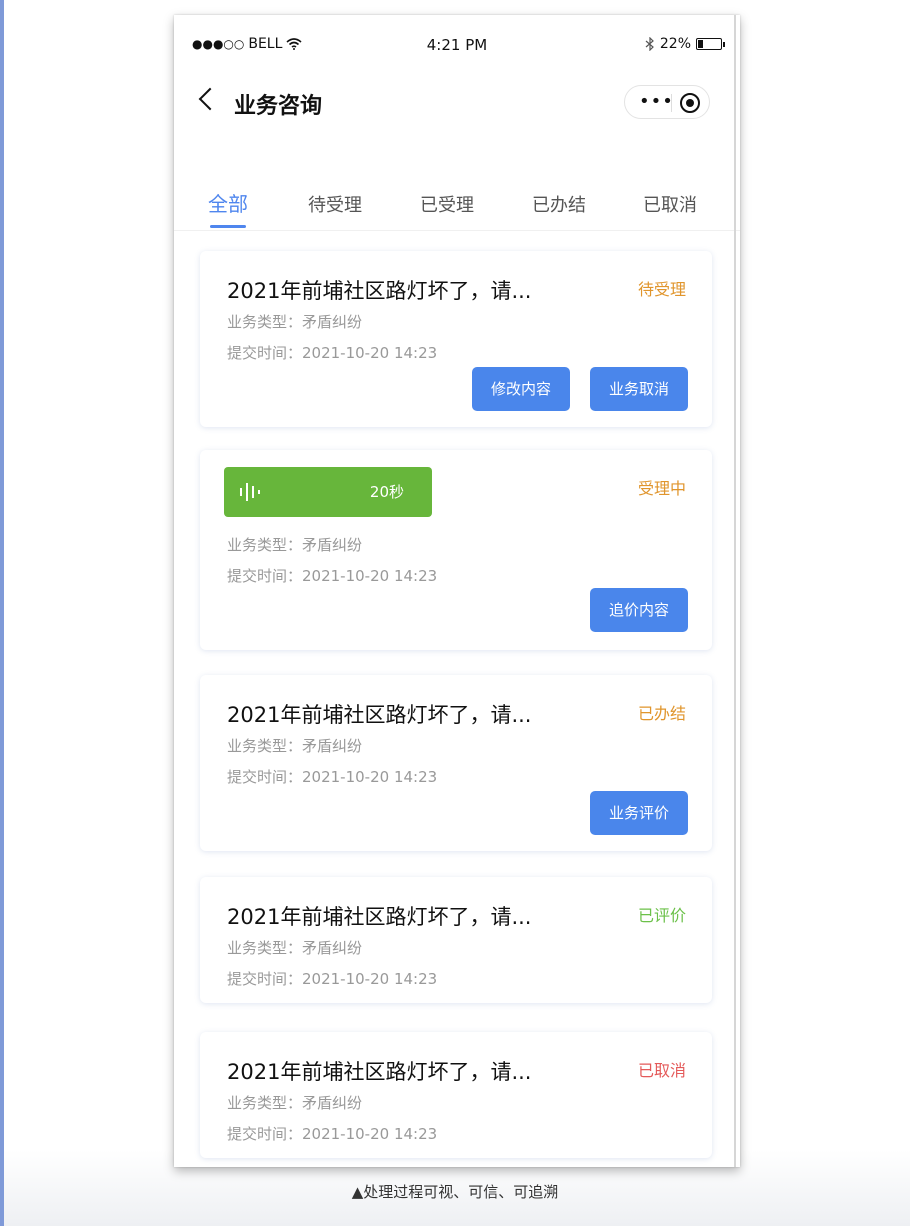 This screenshot has height=1226, width=910. What do you see at coordinates (559, 204) in the screenshot?
I see `tab-completed: 已办结` at bounding box center [559, 204].